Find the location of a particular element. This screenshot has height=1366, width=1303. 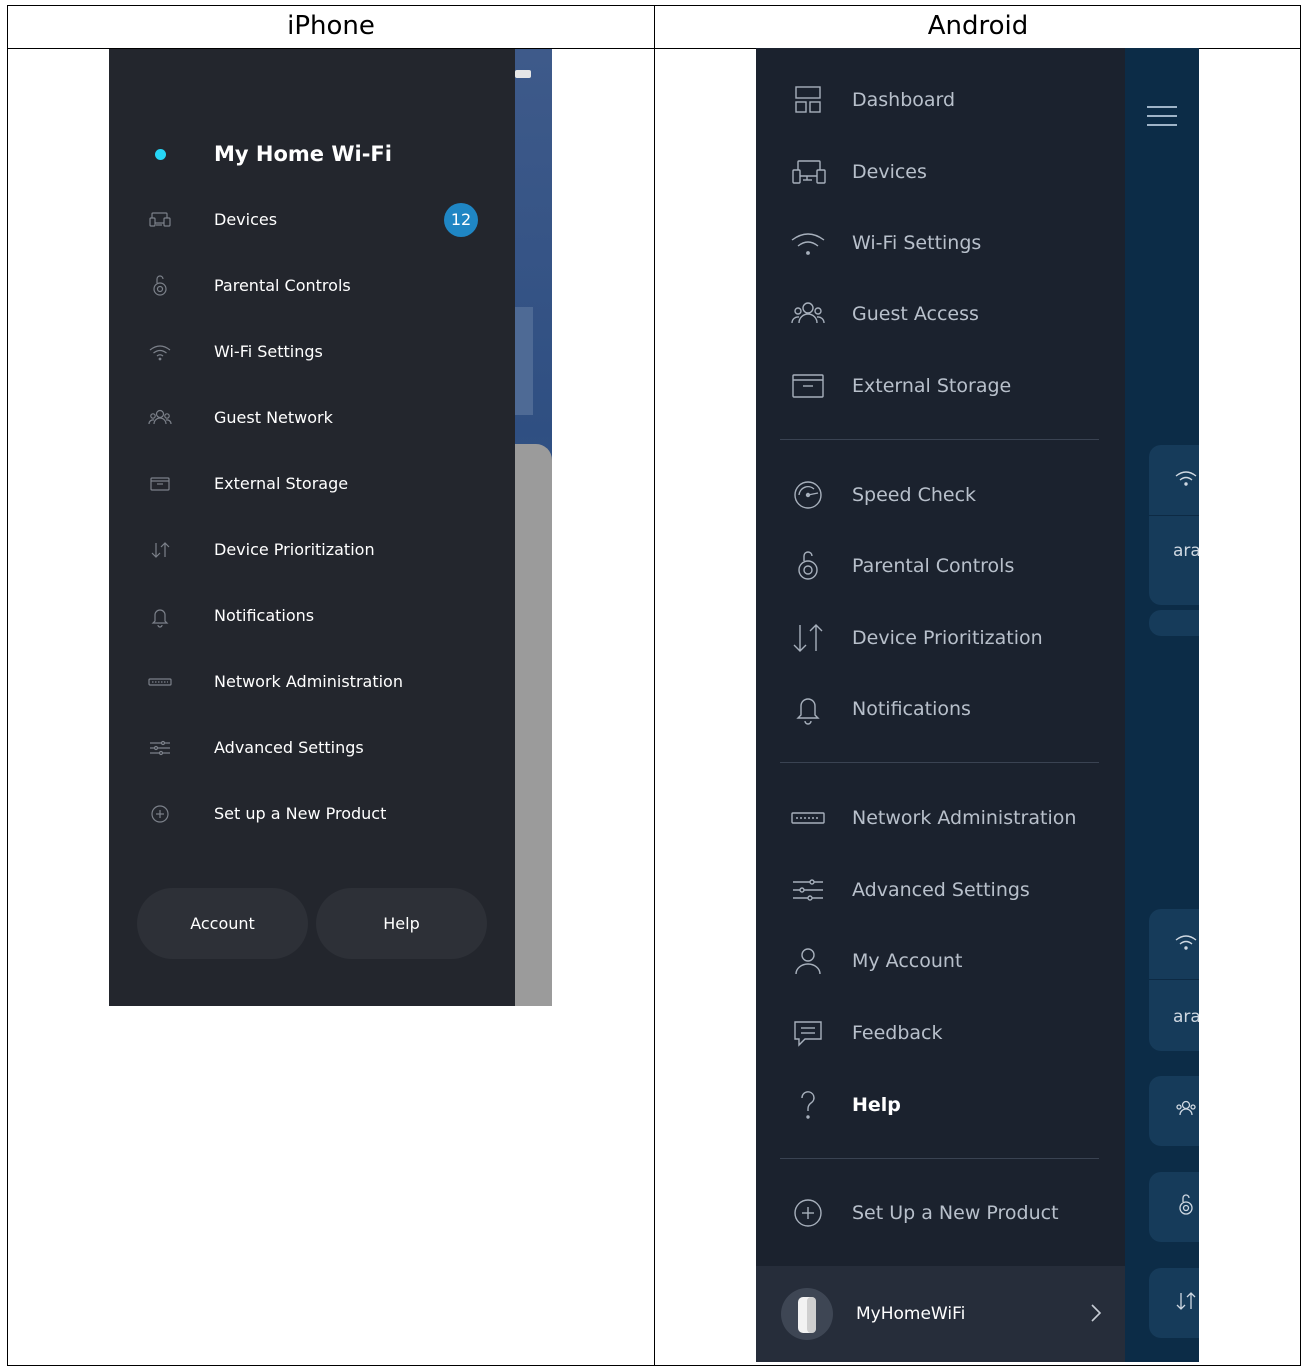

router-node-avatar is located at coordinates (807, 1314).